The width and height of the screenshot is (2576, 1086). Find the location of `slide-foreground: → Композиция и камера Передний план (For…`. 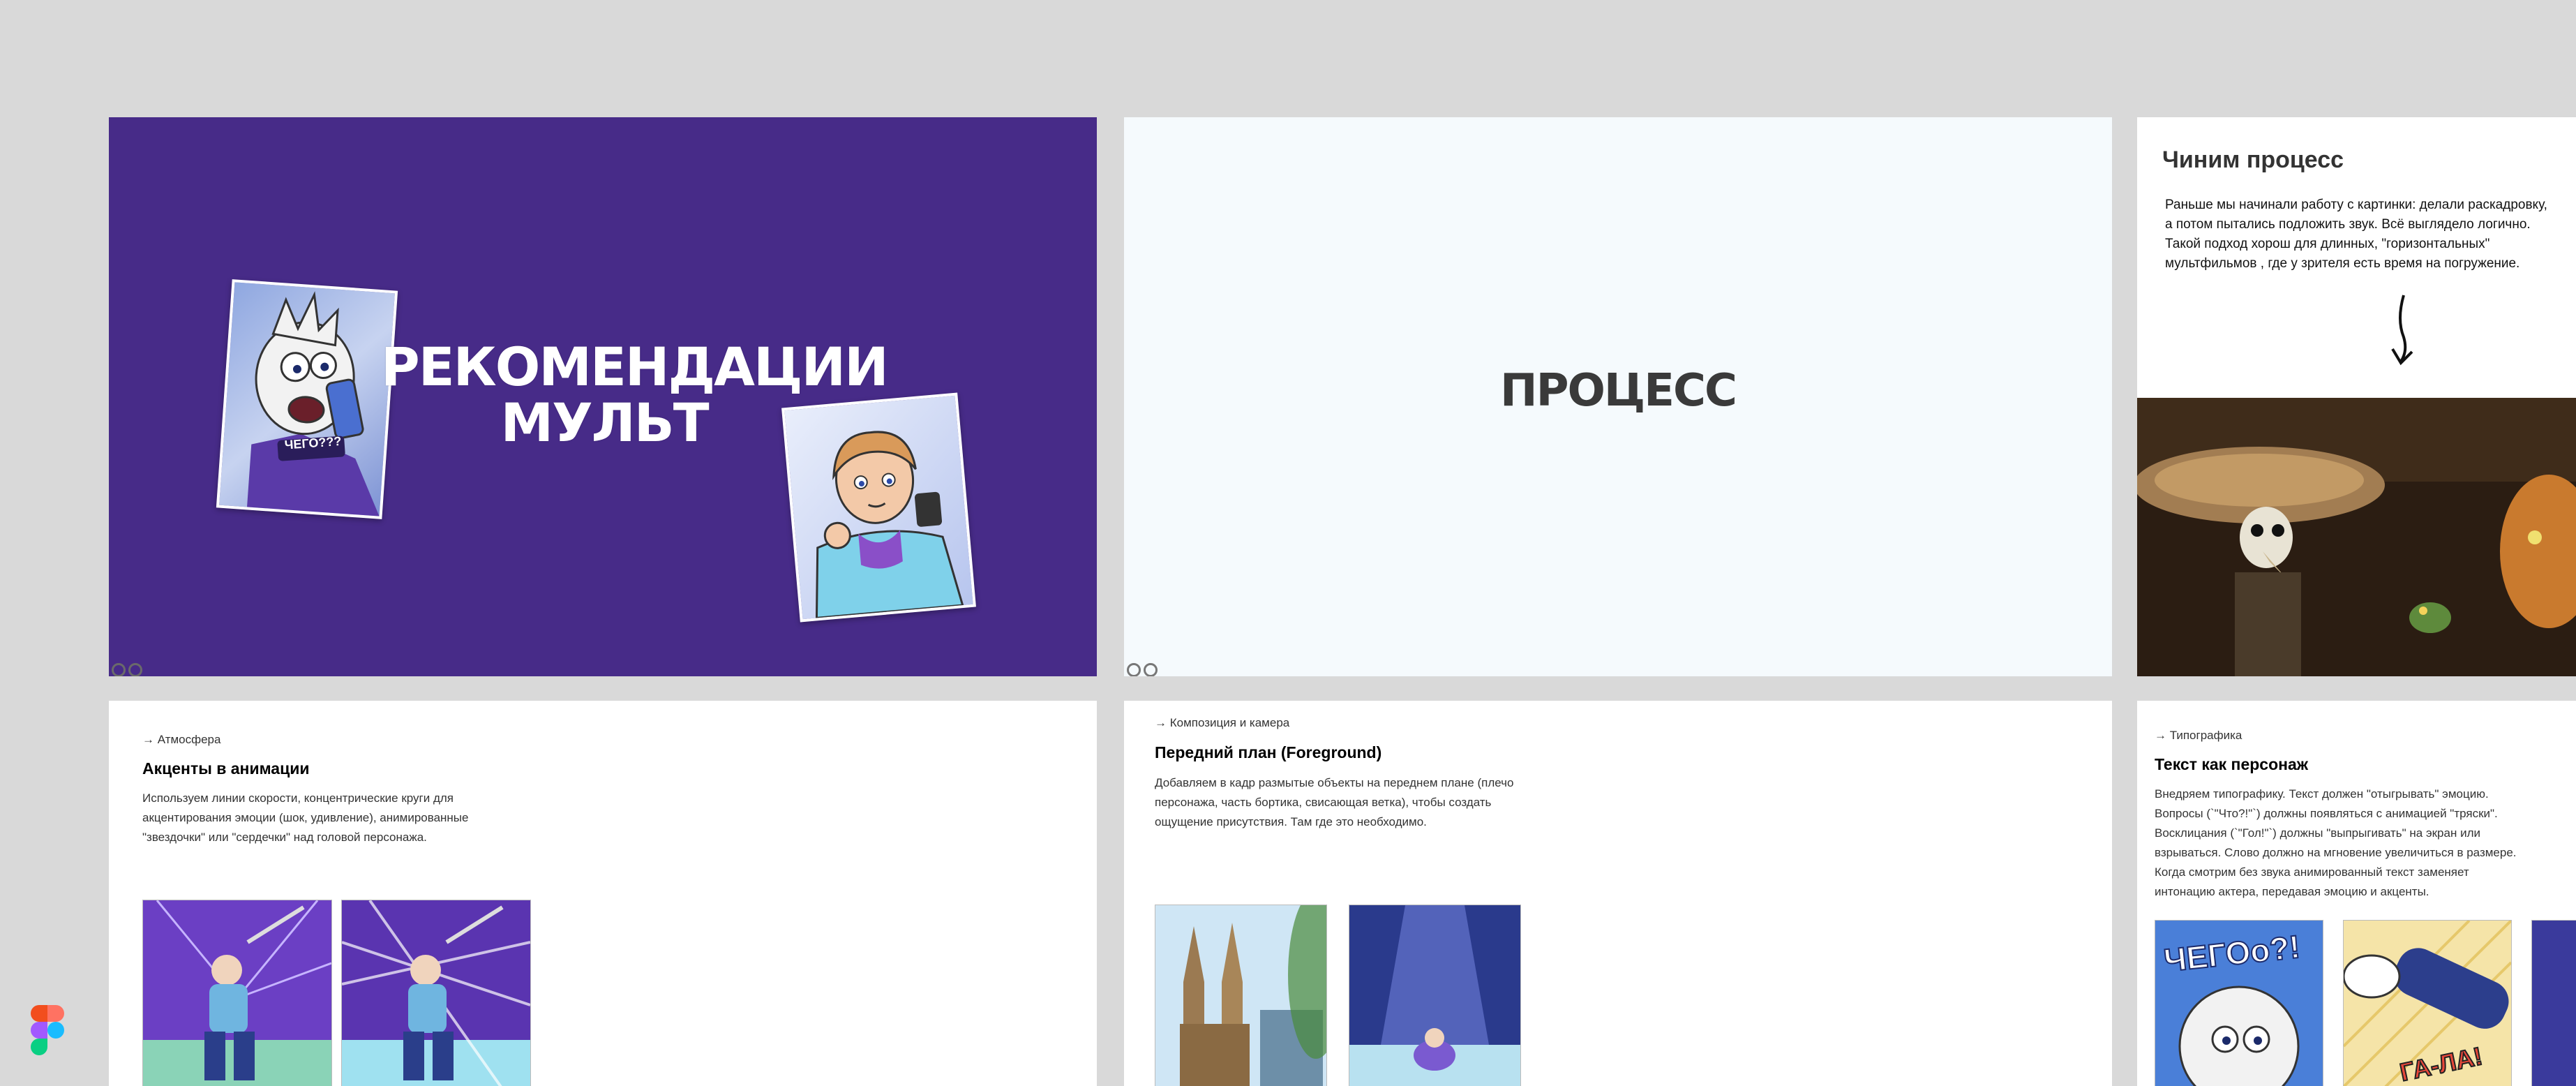

slide-foreground: → Композиция и камера Передний план (For… is located at coordinates (1618, 893).